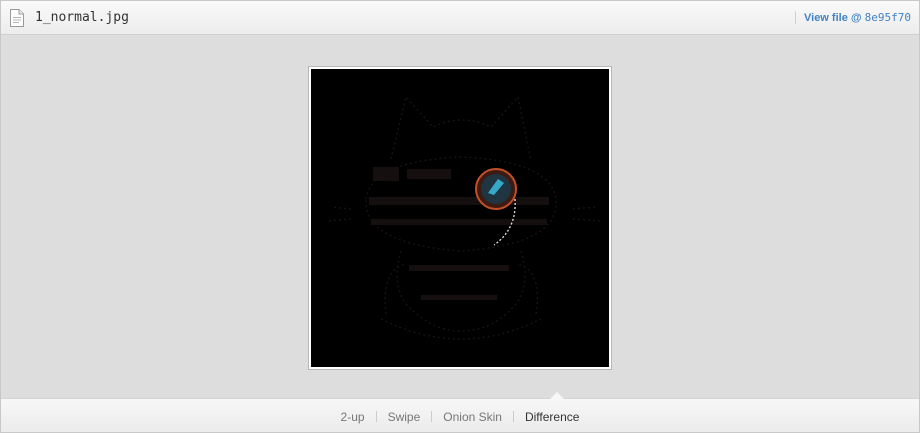 The width and height of the screenshot is (920, 433). I want to click on view-file-link: View file @ 8e95f70, so click(857, 17).